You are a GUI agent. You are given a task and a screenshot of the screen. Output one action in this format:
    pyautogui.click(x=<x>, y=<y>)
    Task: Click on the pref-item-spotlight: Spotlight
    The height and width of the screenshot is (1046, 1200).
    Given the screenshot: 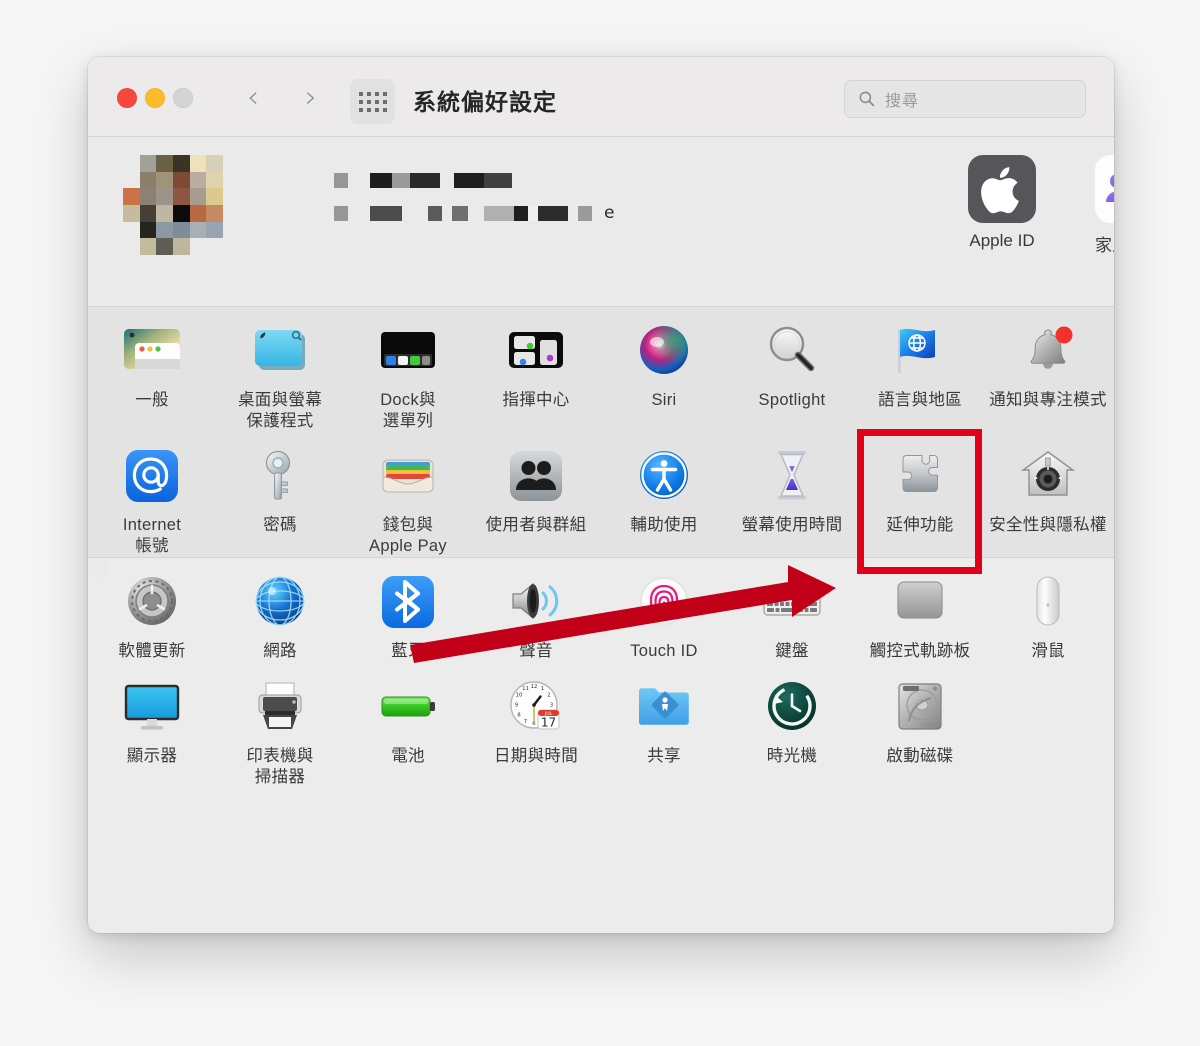 What is the action you would take?
    pyautogui.click(x=792, y=369)
    